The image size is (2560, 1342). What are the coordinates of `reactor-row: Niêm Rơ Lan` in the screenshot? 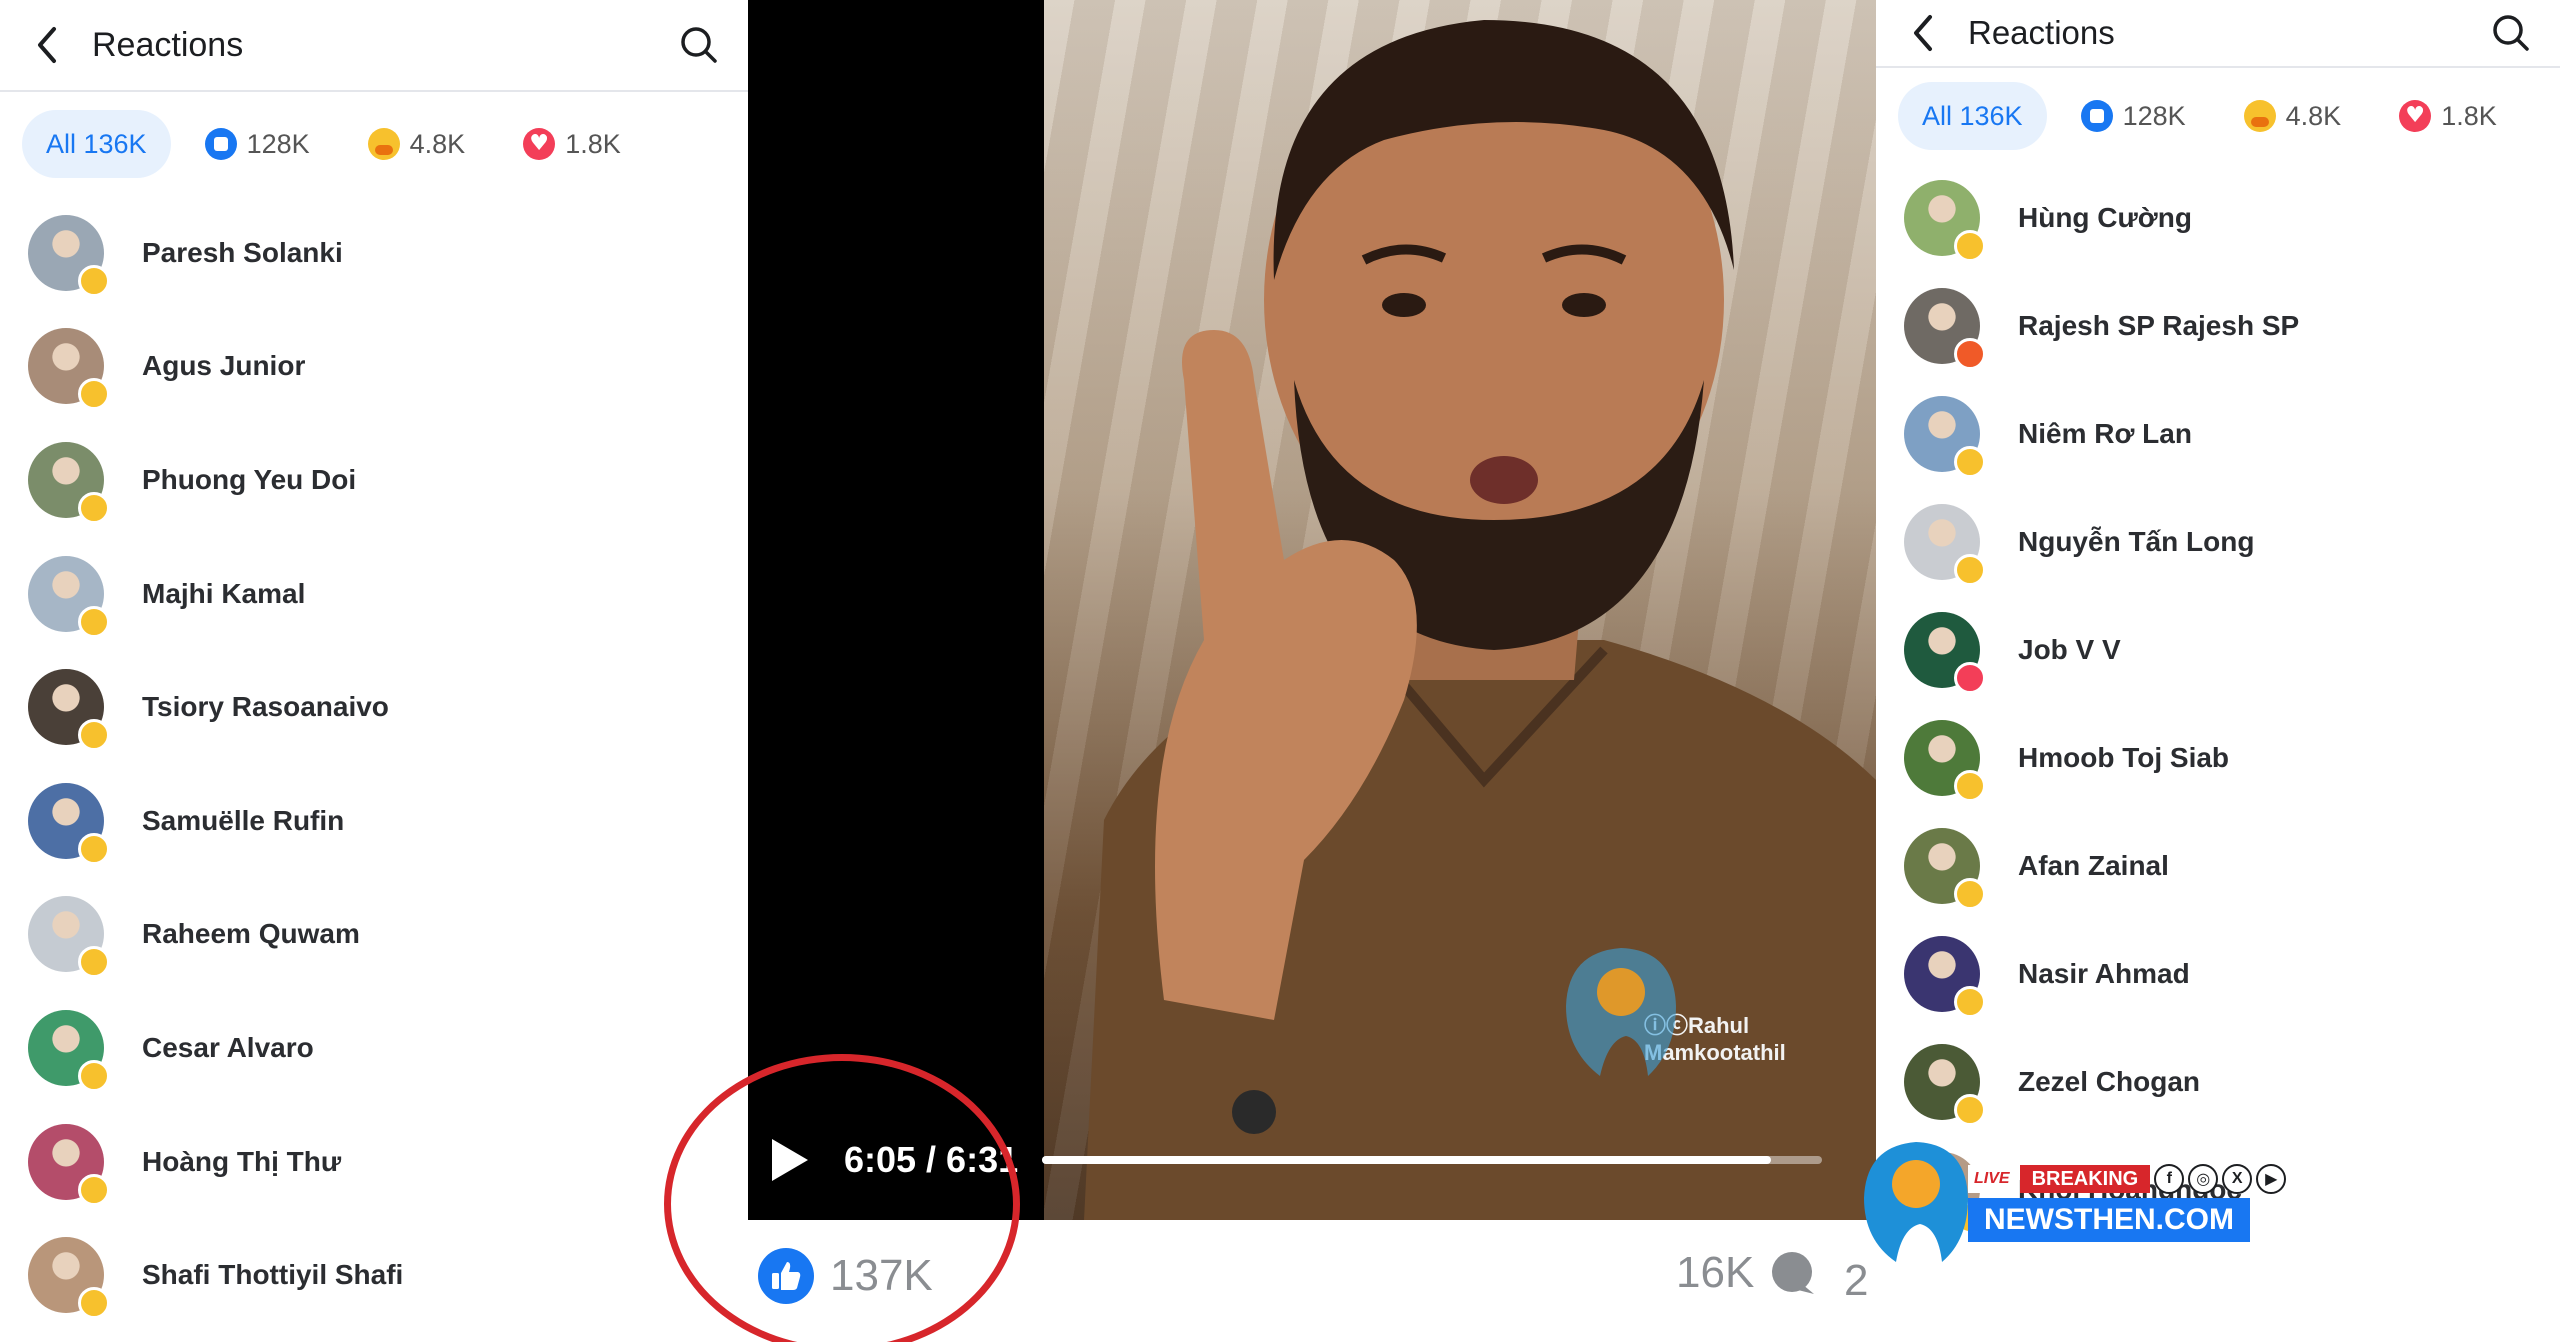 It's located at (2218, 434).